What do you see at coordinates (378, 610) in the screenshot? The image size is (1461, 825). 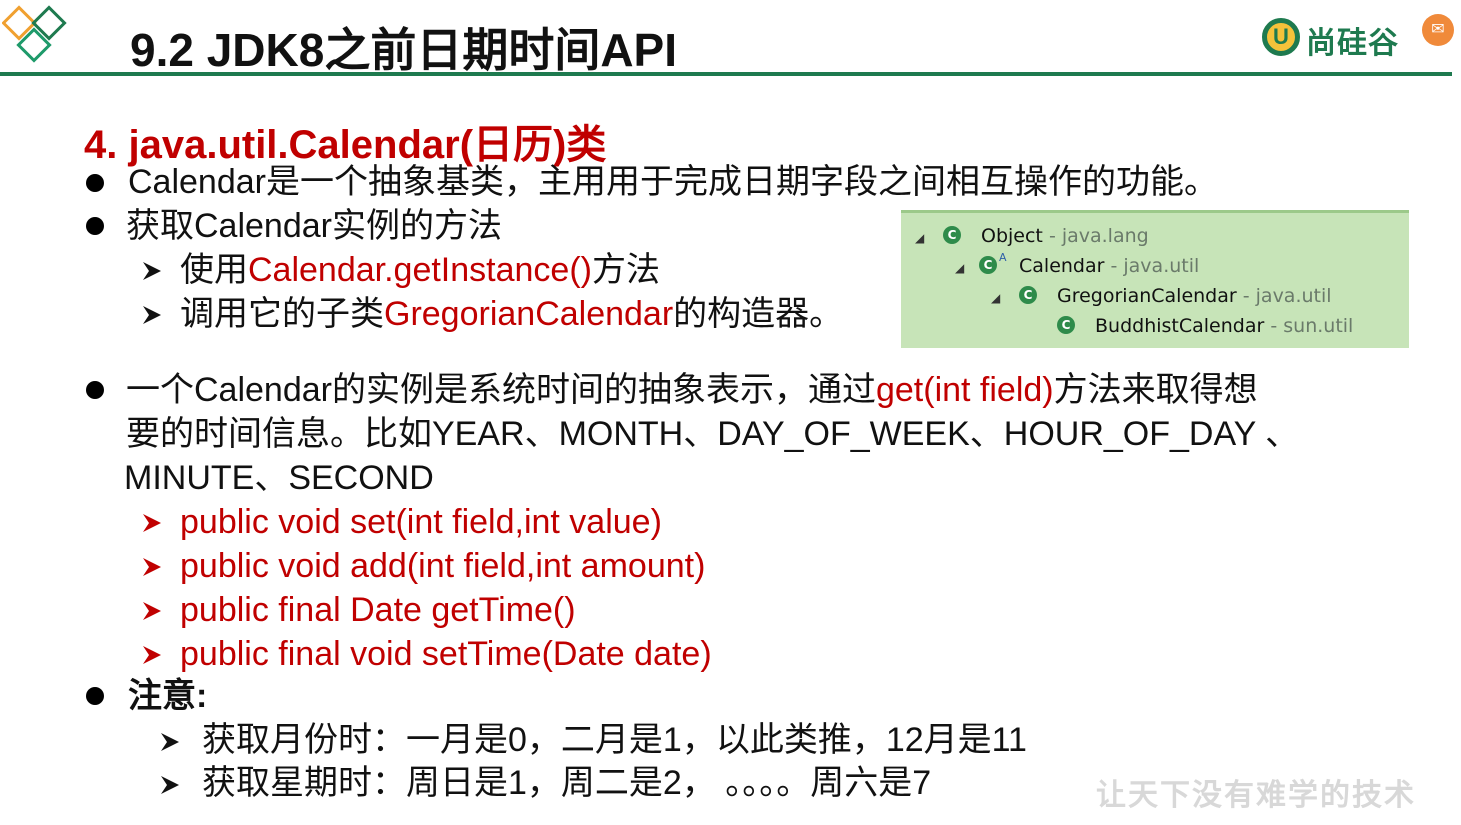 I see `method-get-time: public final Date getTime()` at bounding box center [378, 610].